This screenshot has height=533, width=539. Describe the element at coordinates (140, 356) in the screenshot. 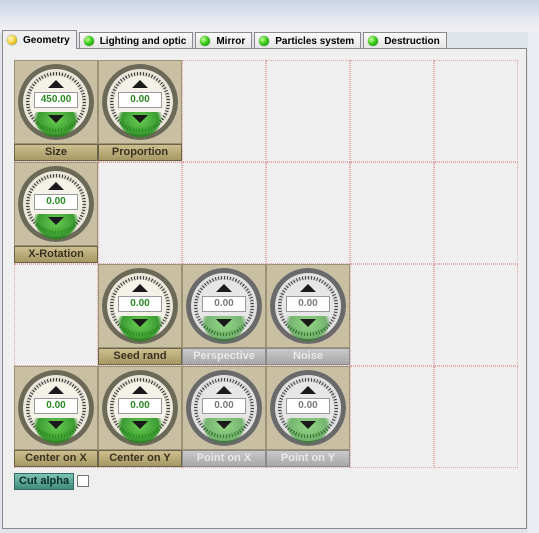

I see `seed-rand-button: Seed rand` at that location.